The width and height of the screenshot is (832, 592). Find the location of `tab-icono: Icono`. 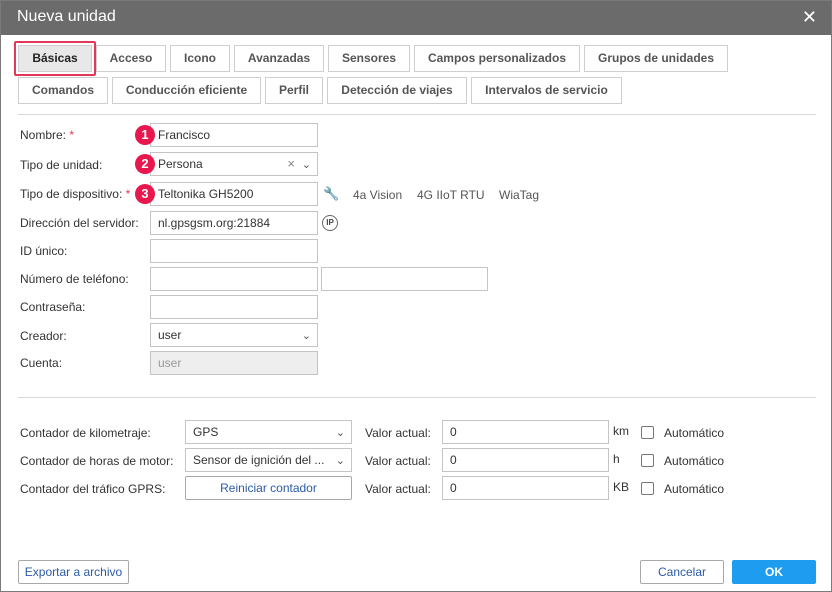

tab-icono: Icono is located at coordinates (200, 58).